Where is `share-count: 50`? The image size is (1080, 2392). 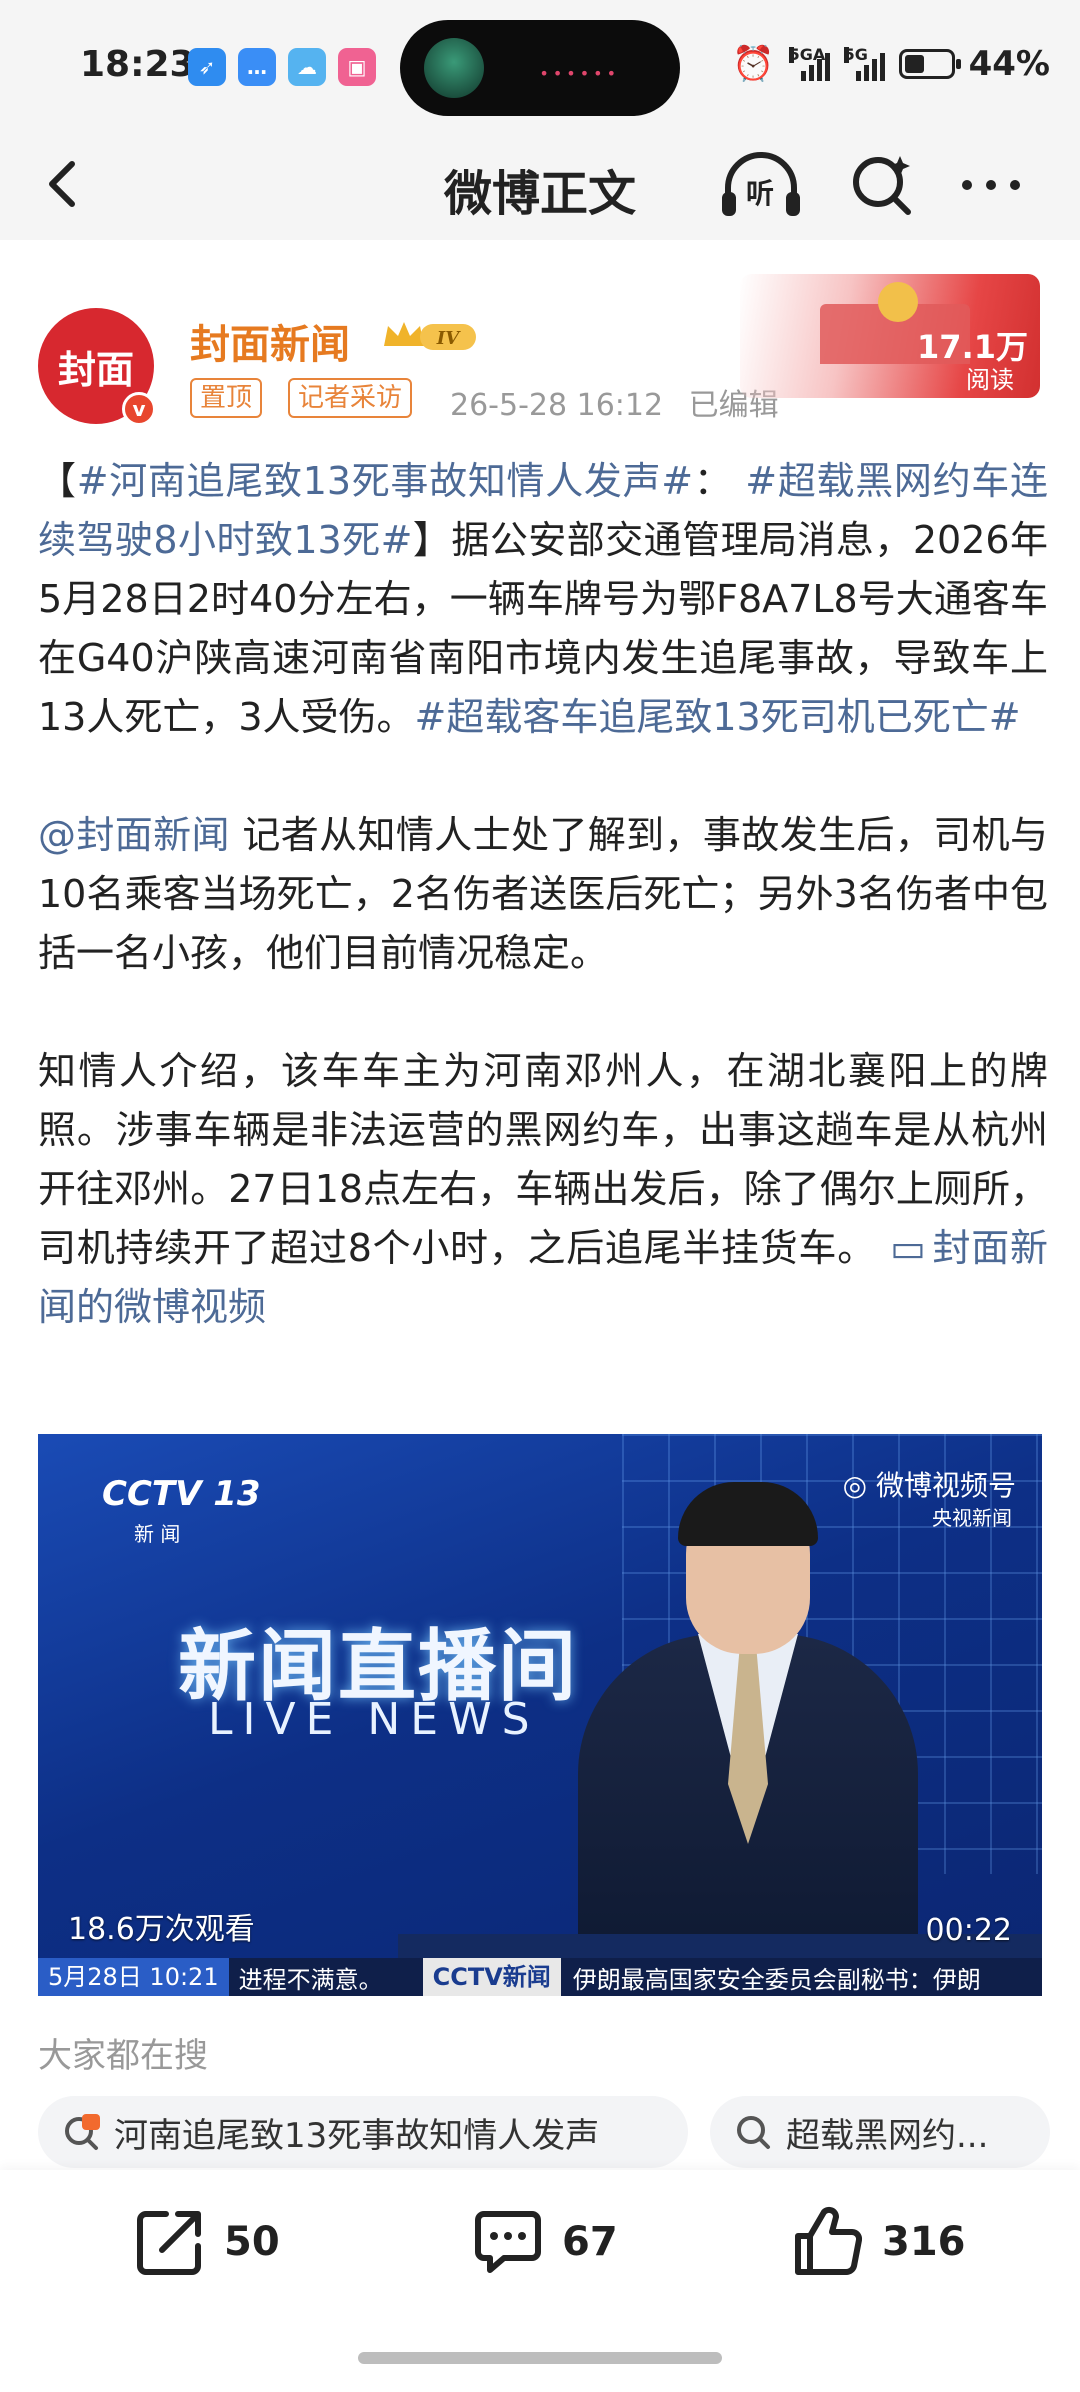
share-count: 50 is located at coordinates (252, 2242).